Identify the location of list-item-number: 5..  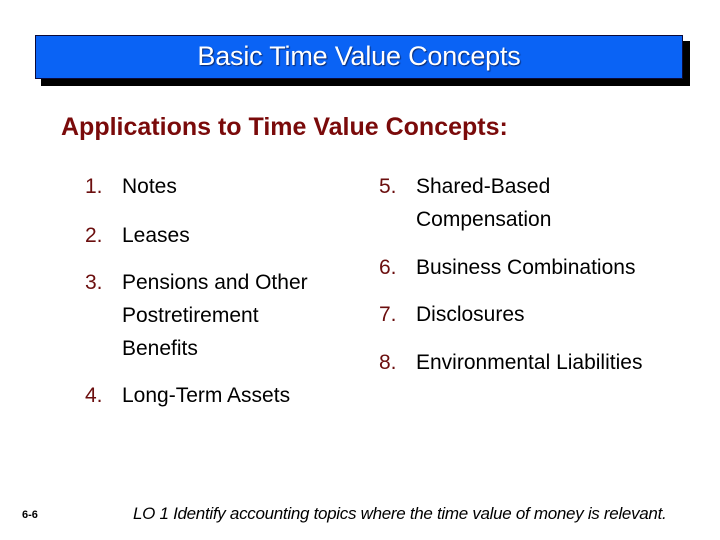
(388, 186).